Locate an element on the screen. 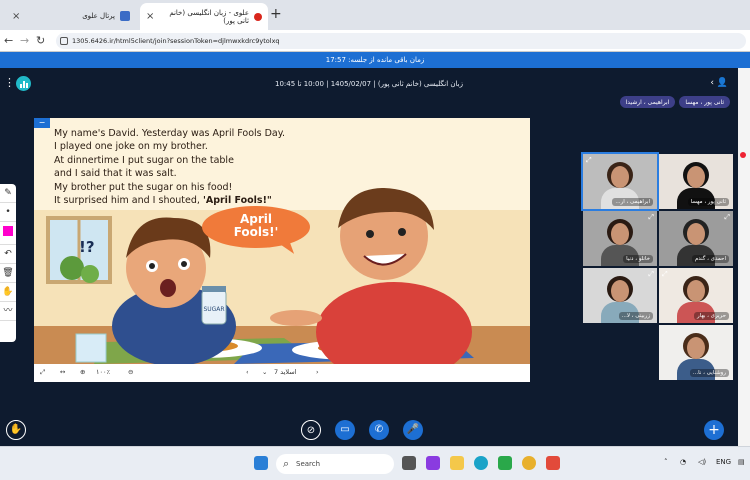  zoom-in-icon: ⊕ is located at coordinates (82, 372).